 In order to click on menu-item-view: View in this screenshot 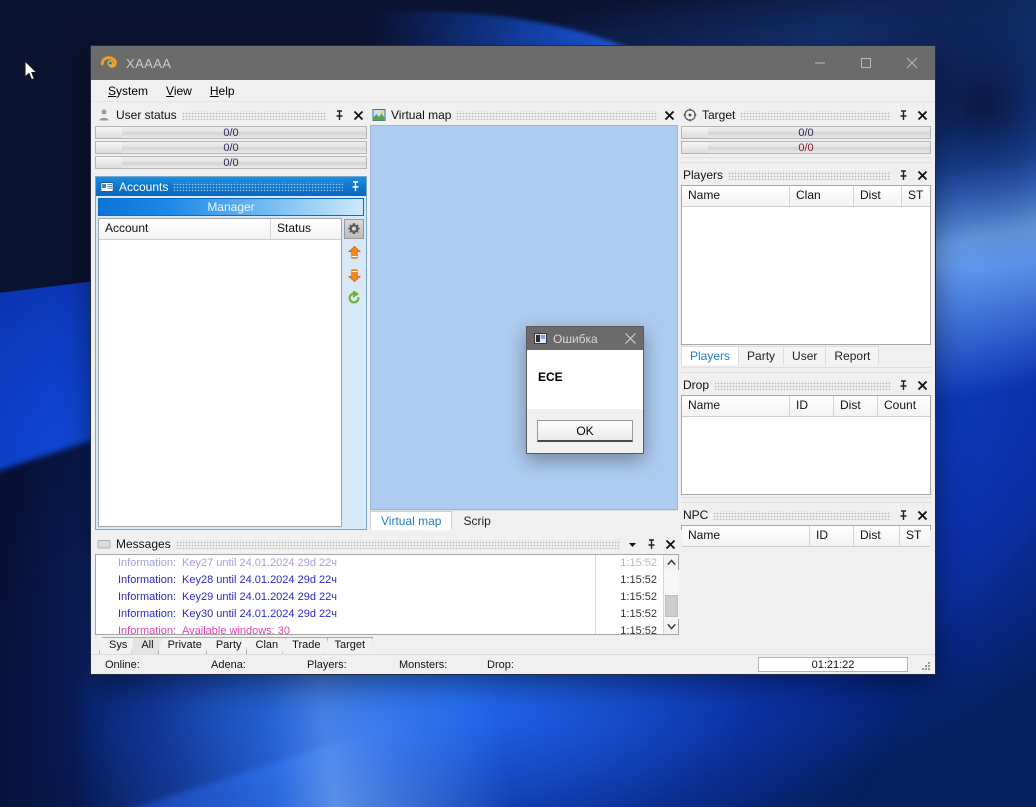, I will do `click(179, 91)`.